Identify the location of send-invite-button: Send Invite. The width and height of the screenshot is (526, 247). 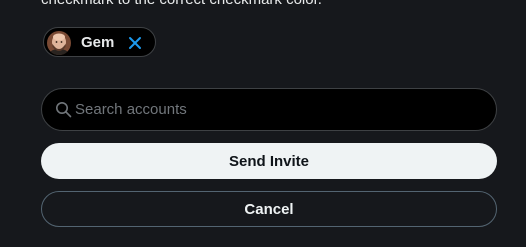
(269, 161).